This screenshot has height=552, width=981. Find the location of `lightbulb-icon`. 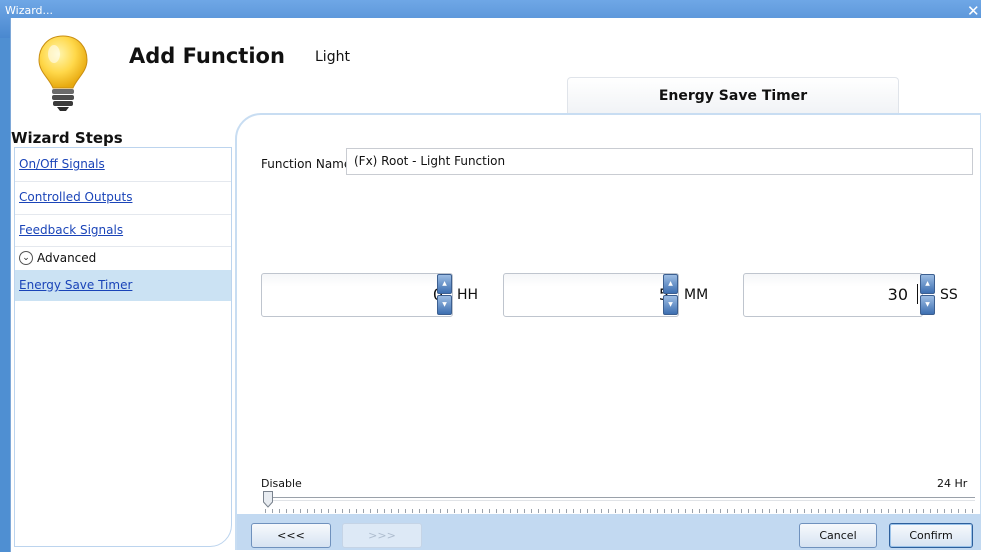

lightbulb-icon is located at coordinates (63, 73).